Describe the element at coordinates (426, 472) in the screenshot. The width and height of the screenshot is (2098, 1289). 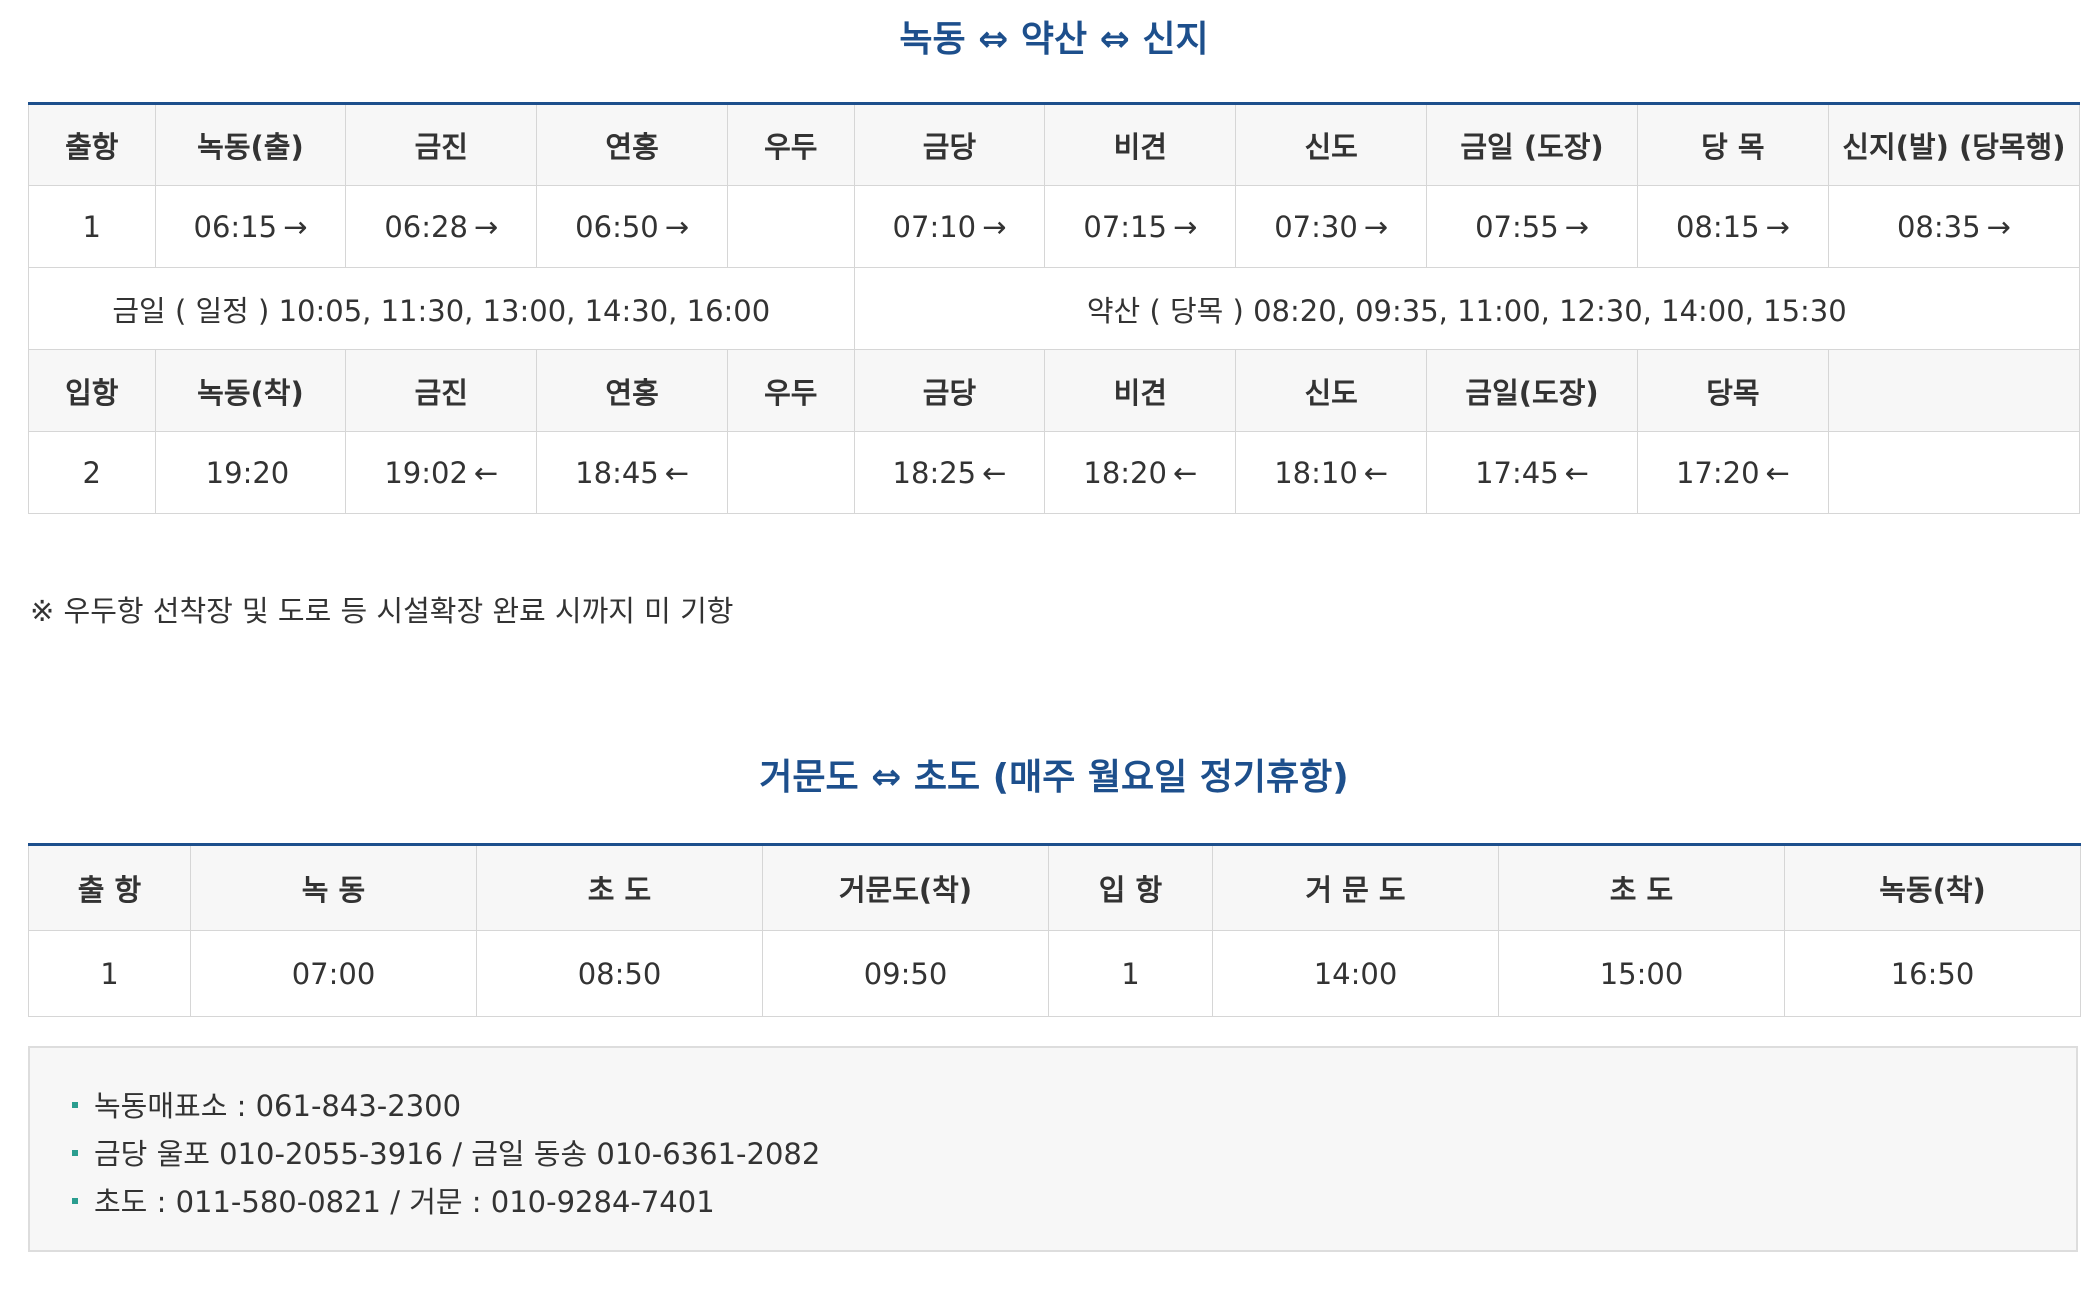
I see `time-text: 19:02` at that location.